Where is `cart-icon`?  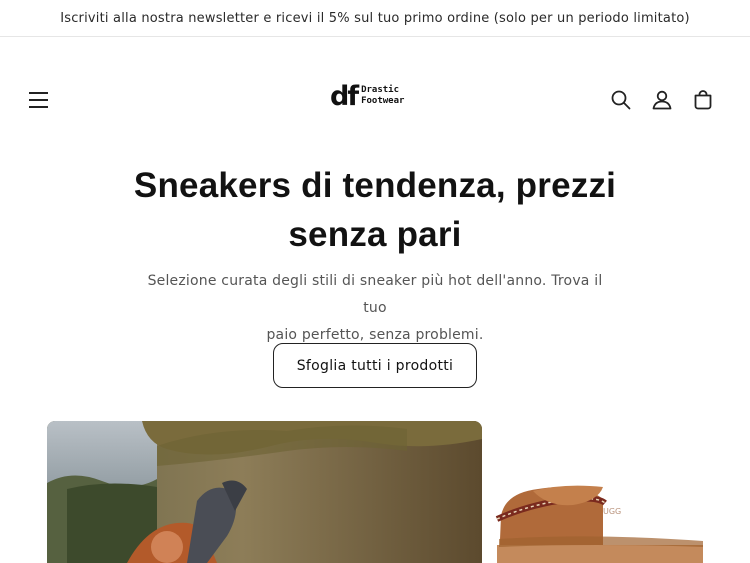 cart-icon is located at coordinates (703, 100).